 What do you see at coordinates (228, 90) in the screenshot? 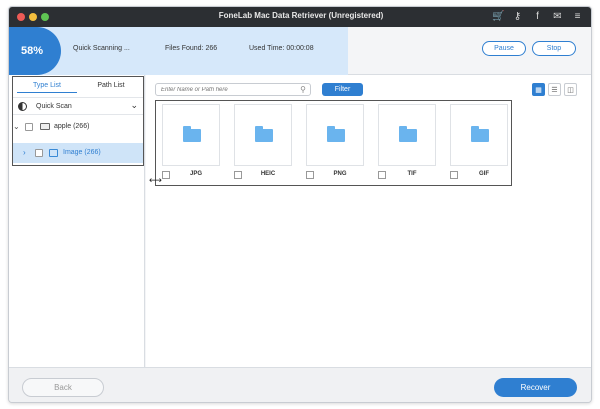
I see `search-input` at bounding box center [228, 90].